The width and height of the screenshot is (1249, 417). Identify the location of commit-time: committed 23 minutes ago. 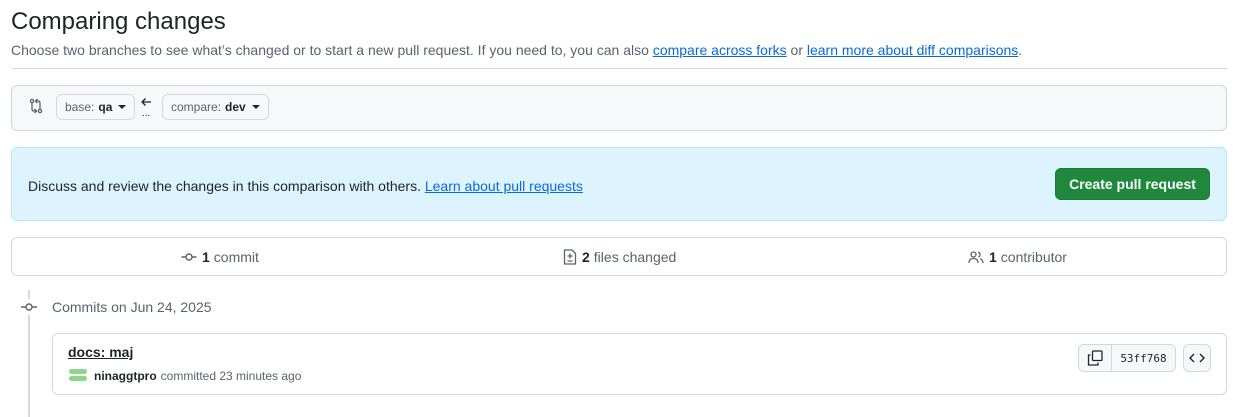
(231, 376).